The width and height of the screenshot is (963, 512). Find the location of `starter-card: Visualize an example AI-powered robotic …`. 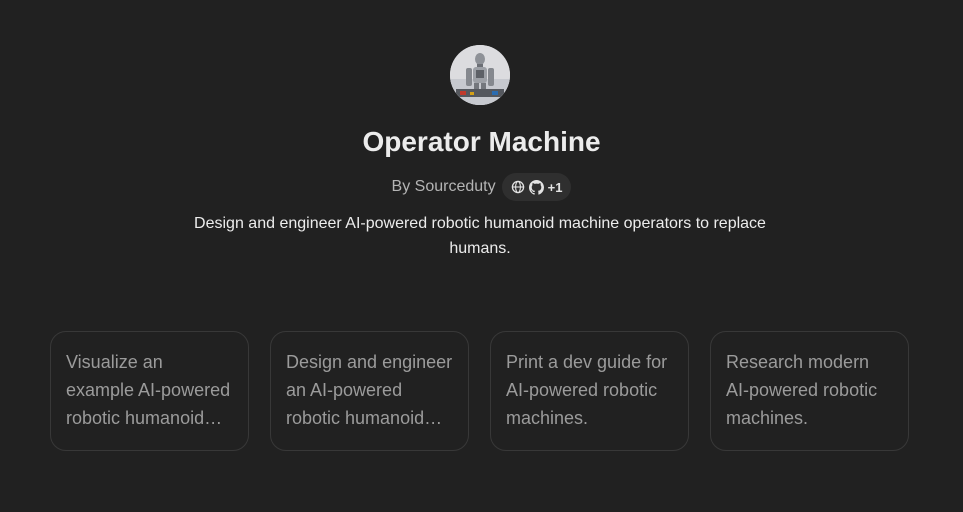

starter-card: Visualize an example AI-powered robotic … is located at coordinates (149, 391).